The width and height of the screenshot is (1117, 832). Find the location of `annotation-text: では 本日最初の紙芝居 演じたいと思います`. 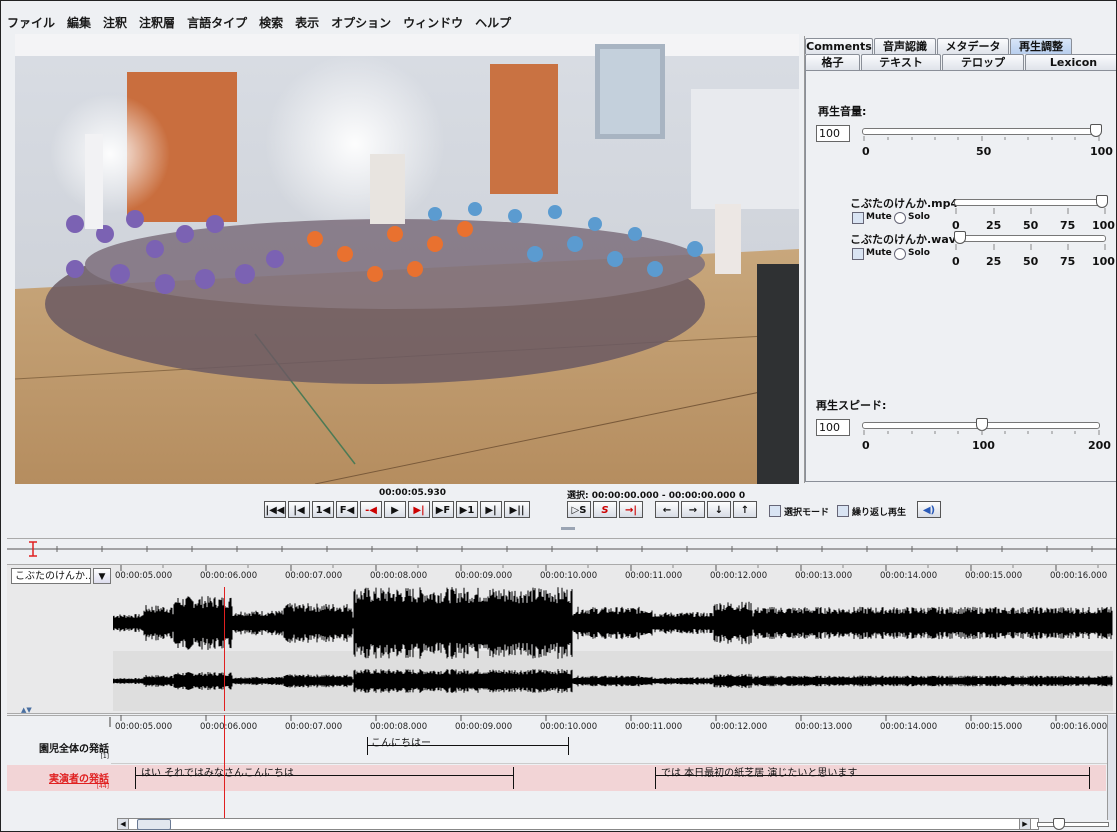

annotation-text: では 本日最初の紙芝居 演じたいと思います is located at coordinates (759, 771).